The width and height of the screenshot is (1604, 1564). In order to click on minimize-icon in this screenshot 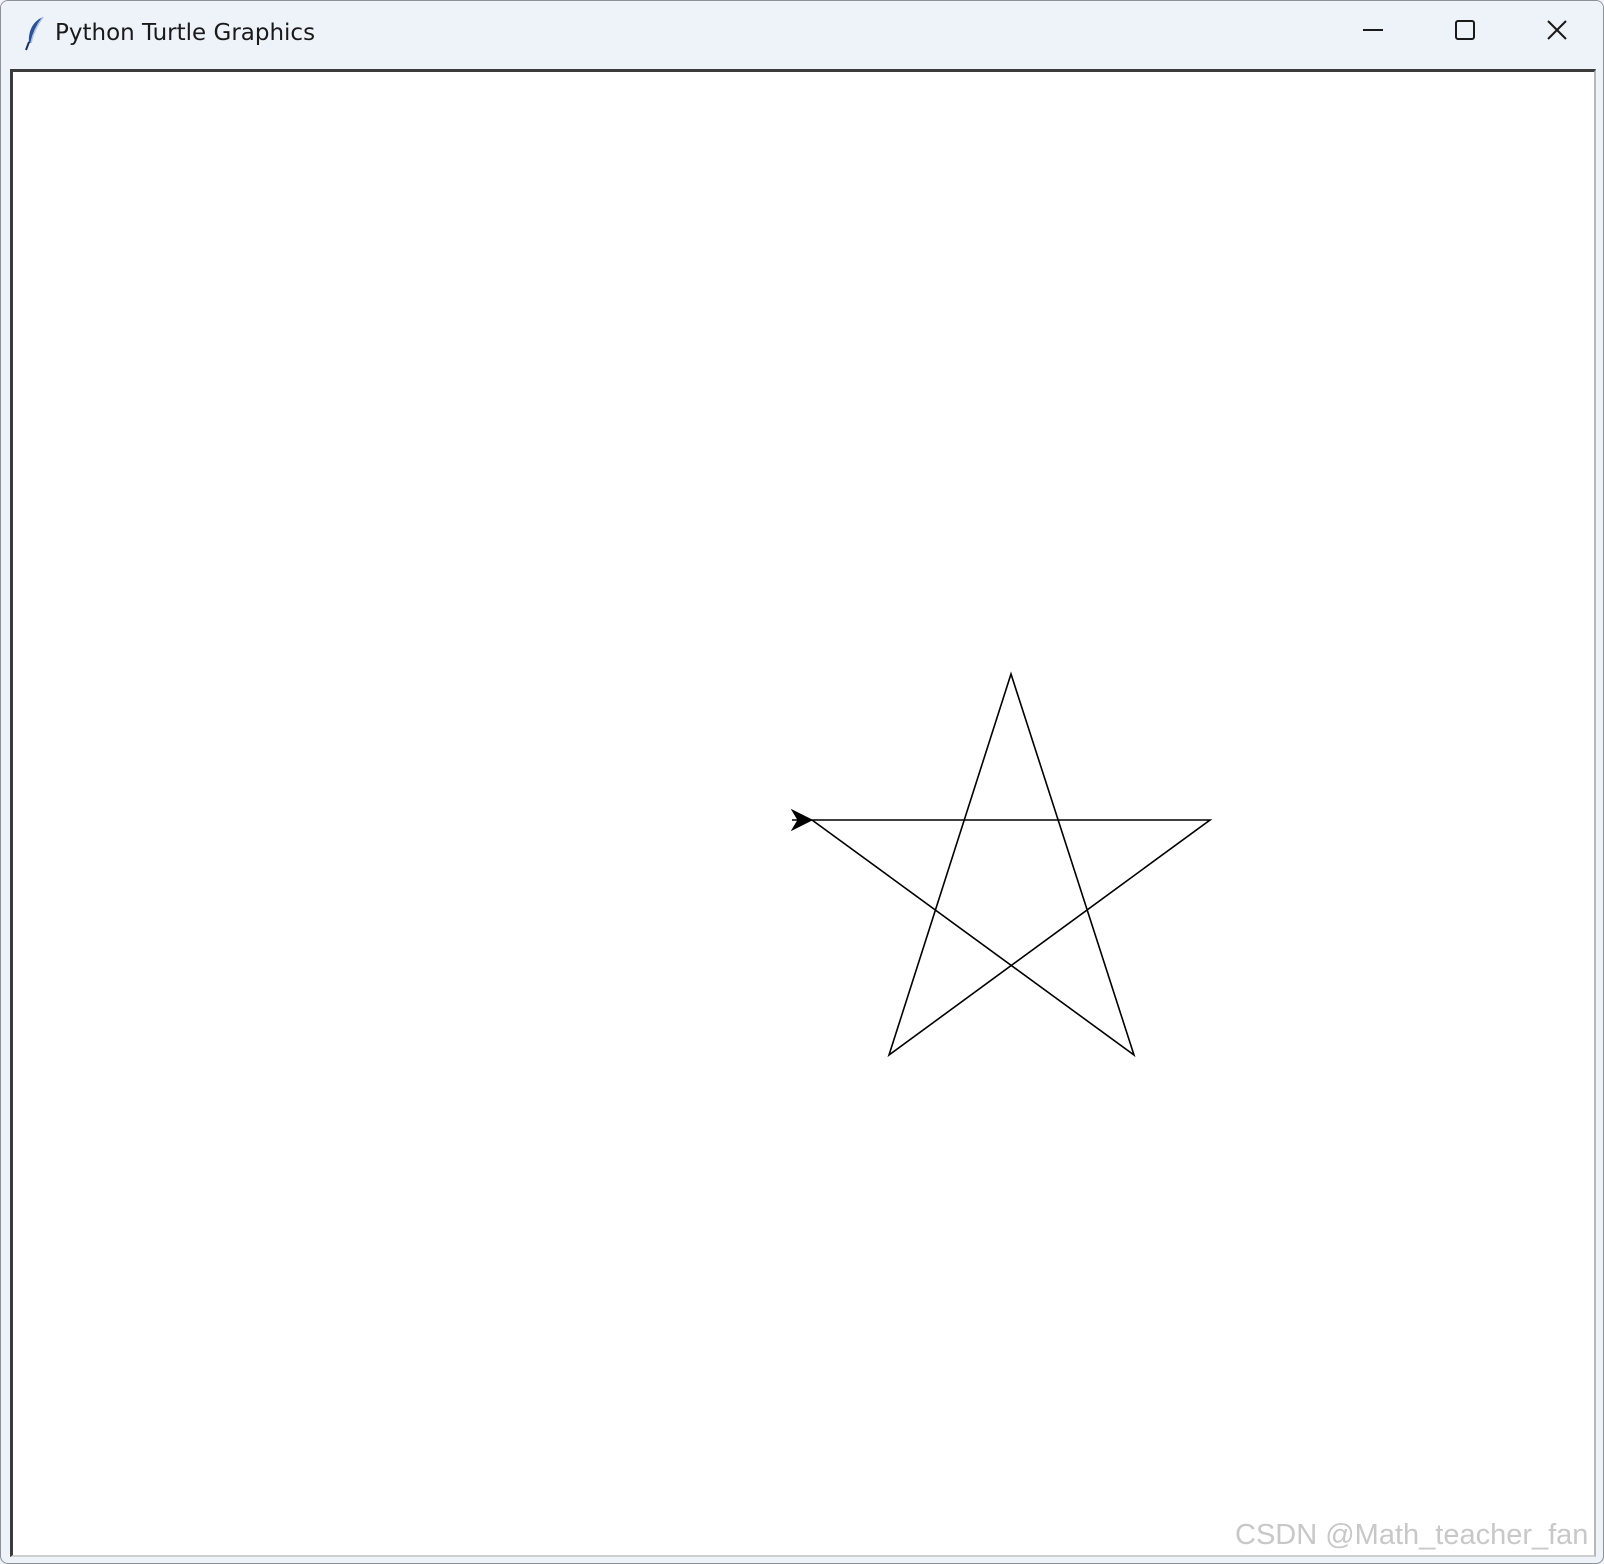, I will do `click(1373, 32)`.